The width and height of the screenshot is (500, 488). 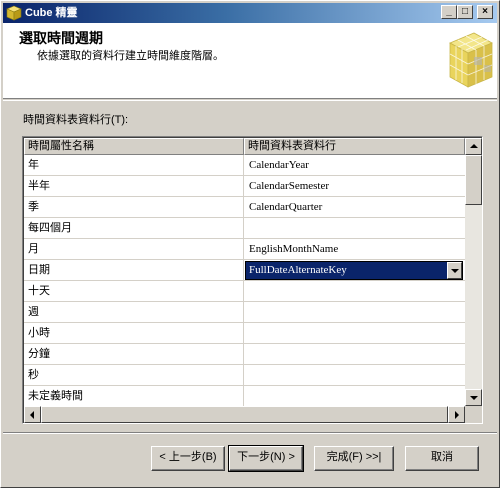 I want to click on table-row: 日期 FullDateAlternateKey, so click(x=244, y=270).